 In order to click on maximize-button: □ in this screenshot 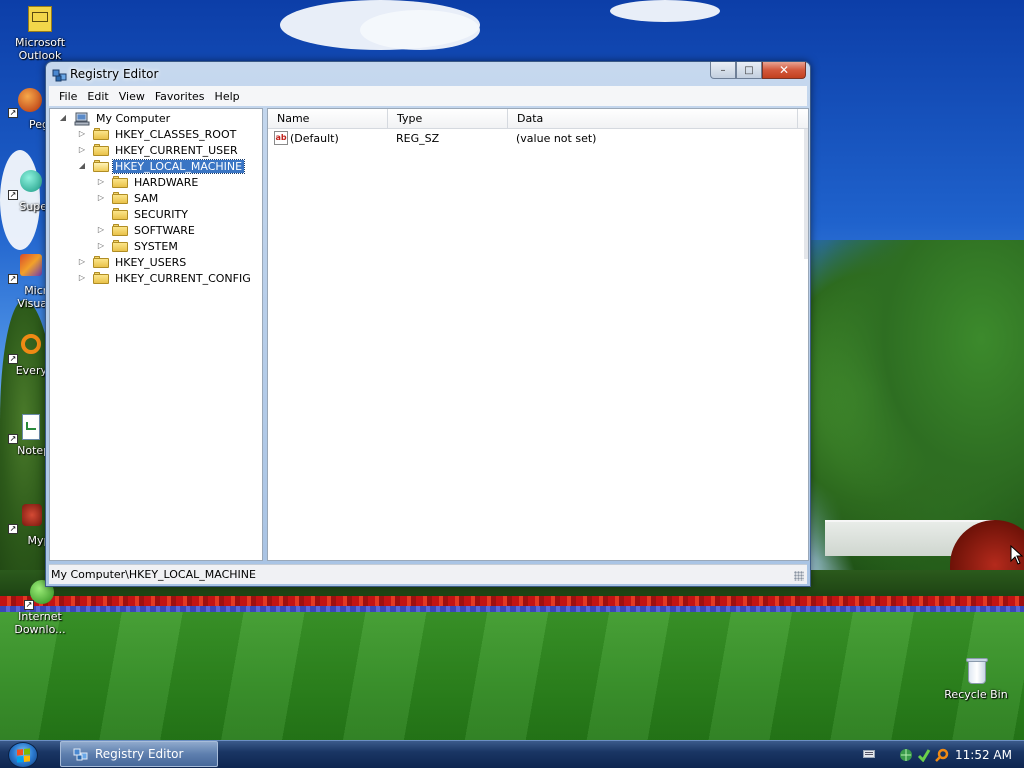, I will do `click(749, 70)`.